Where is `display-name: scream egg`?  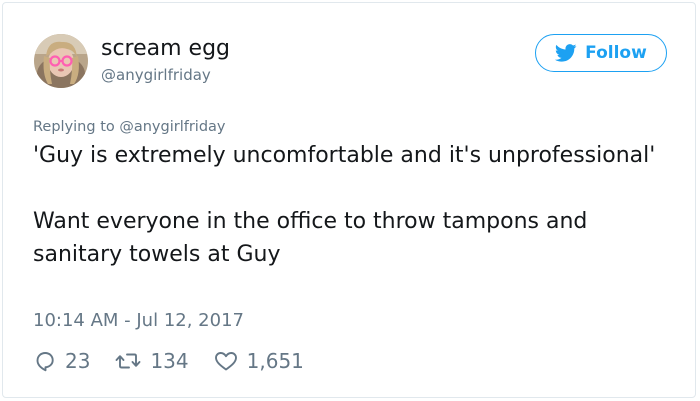
display-name: scream egg is located at coordinates (165, 49).